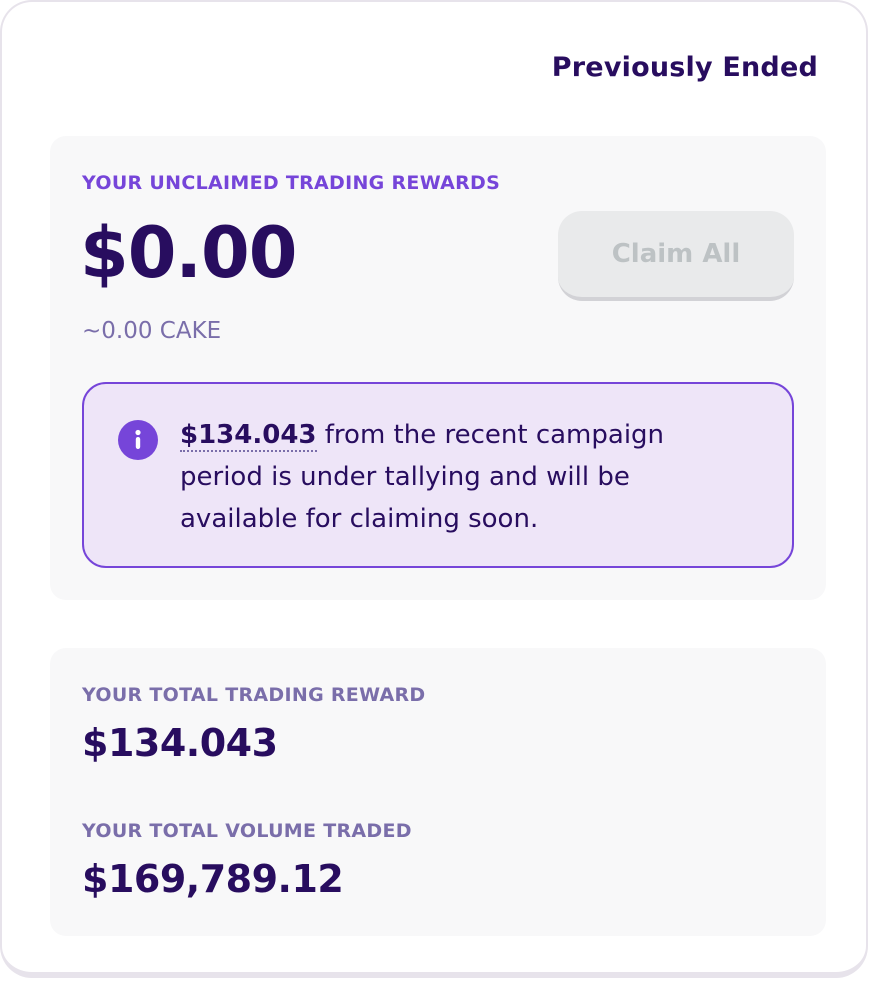 This screenshot has width=872, height=986. Describe the element at coordinates (188, 253) in the screenshot. I see `unclaimed-amount-usd: $0.00` at that location.